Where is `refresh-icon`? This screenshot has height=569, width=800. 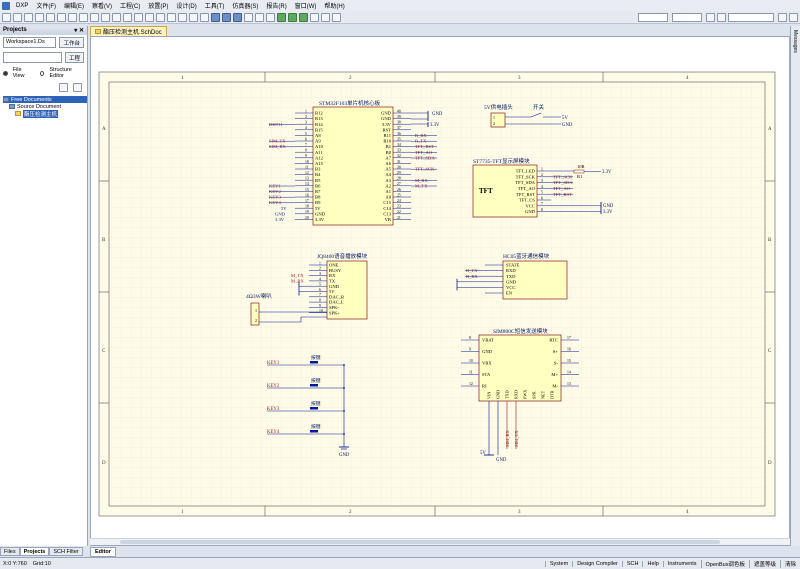
refresh-icon is located at coordinates (63, 87).